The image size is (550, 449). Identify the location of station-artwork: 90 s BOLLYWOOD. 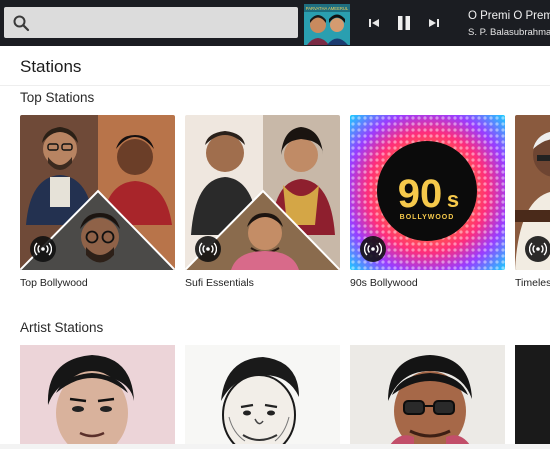
(427, 192).